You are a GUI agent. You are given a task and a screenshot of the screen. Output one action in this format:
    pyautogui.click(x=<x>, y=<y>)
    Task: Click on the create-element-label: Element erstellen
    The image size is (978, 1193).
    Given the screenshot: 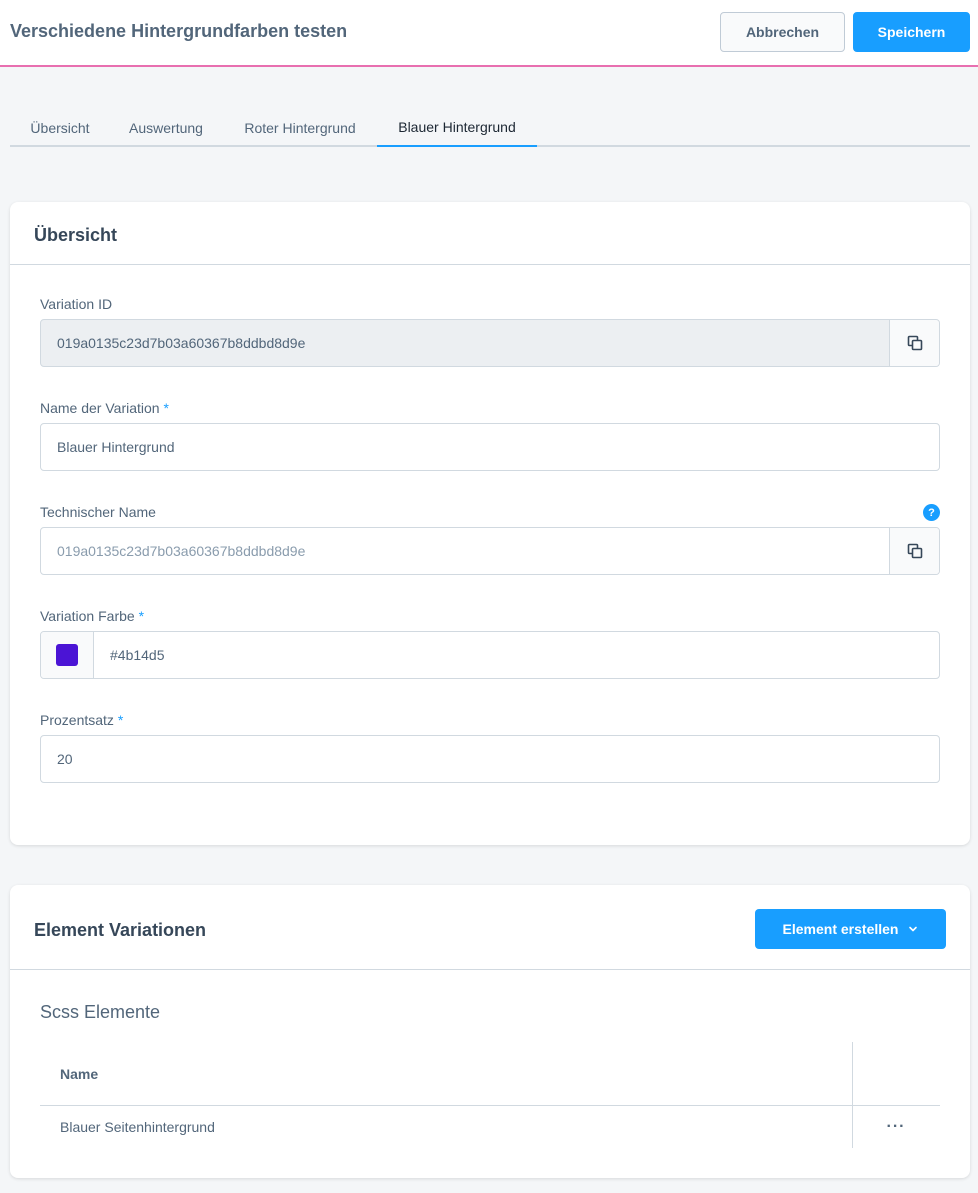 What is the action you would take?
    pyautogui.click(x=840, y=929)
    